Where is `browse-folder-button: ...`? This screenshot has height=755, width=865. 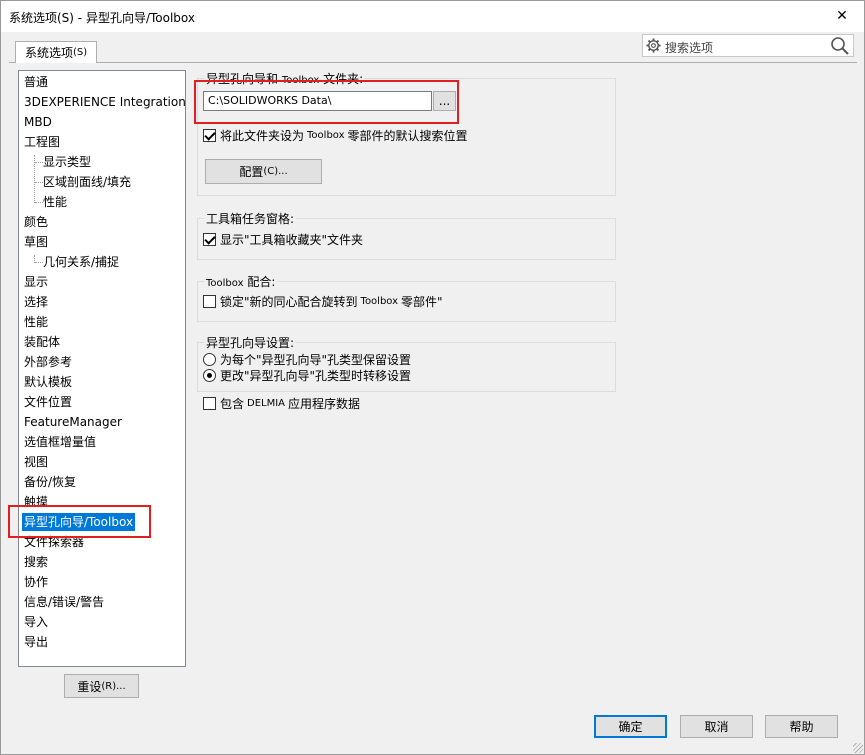
browse-folder-button: ... is located at coordinates (444, 101).